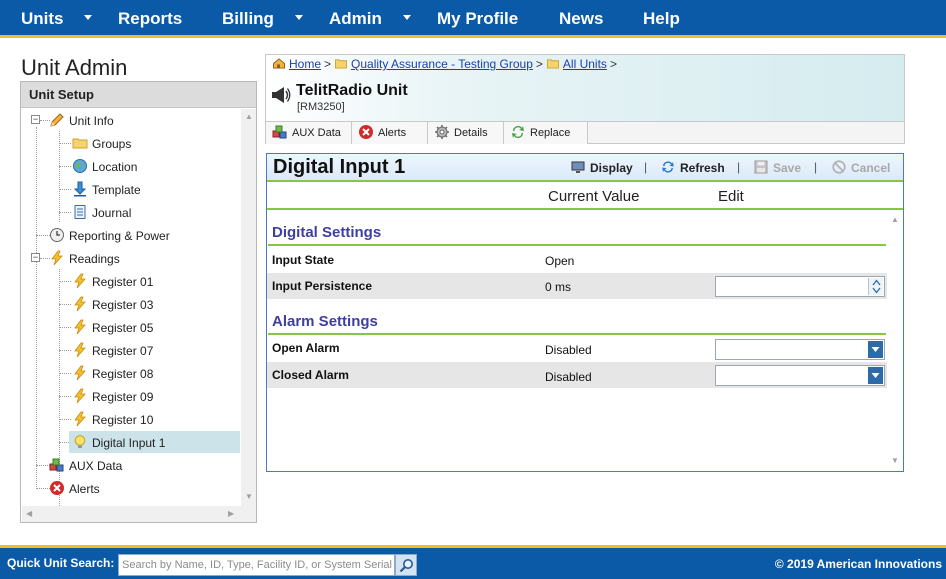  What do you see at coordinates (150, 19) in the screenshot?
I see `nav-reports: Reports` at bounding box center [150, 19].